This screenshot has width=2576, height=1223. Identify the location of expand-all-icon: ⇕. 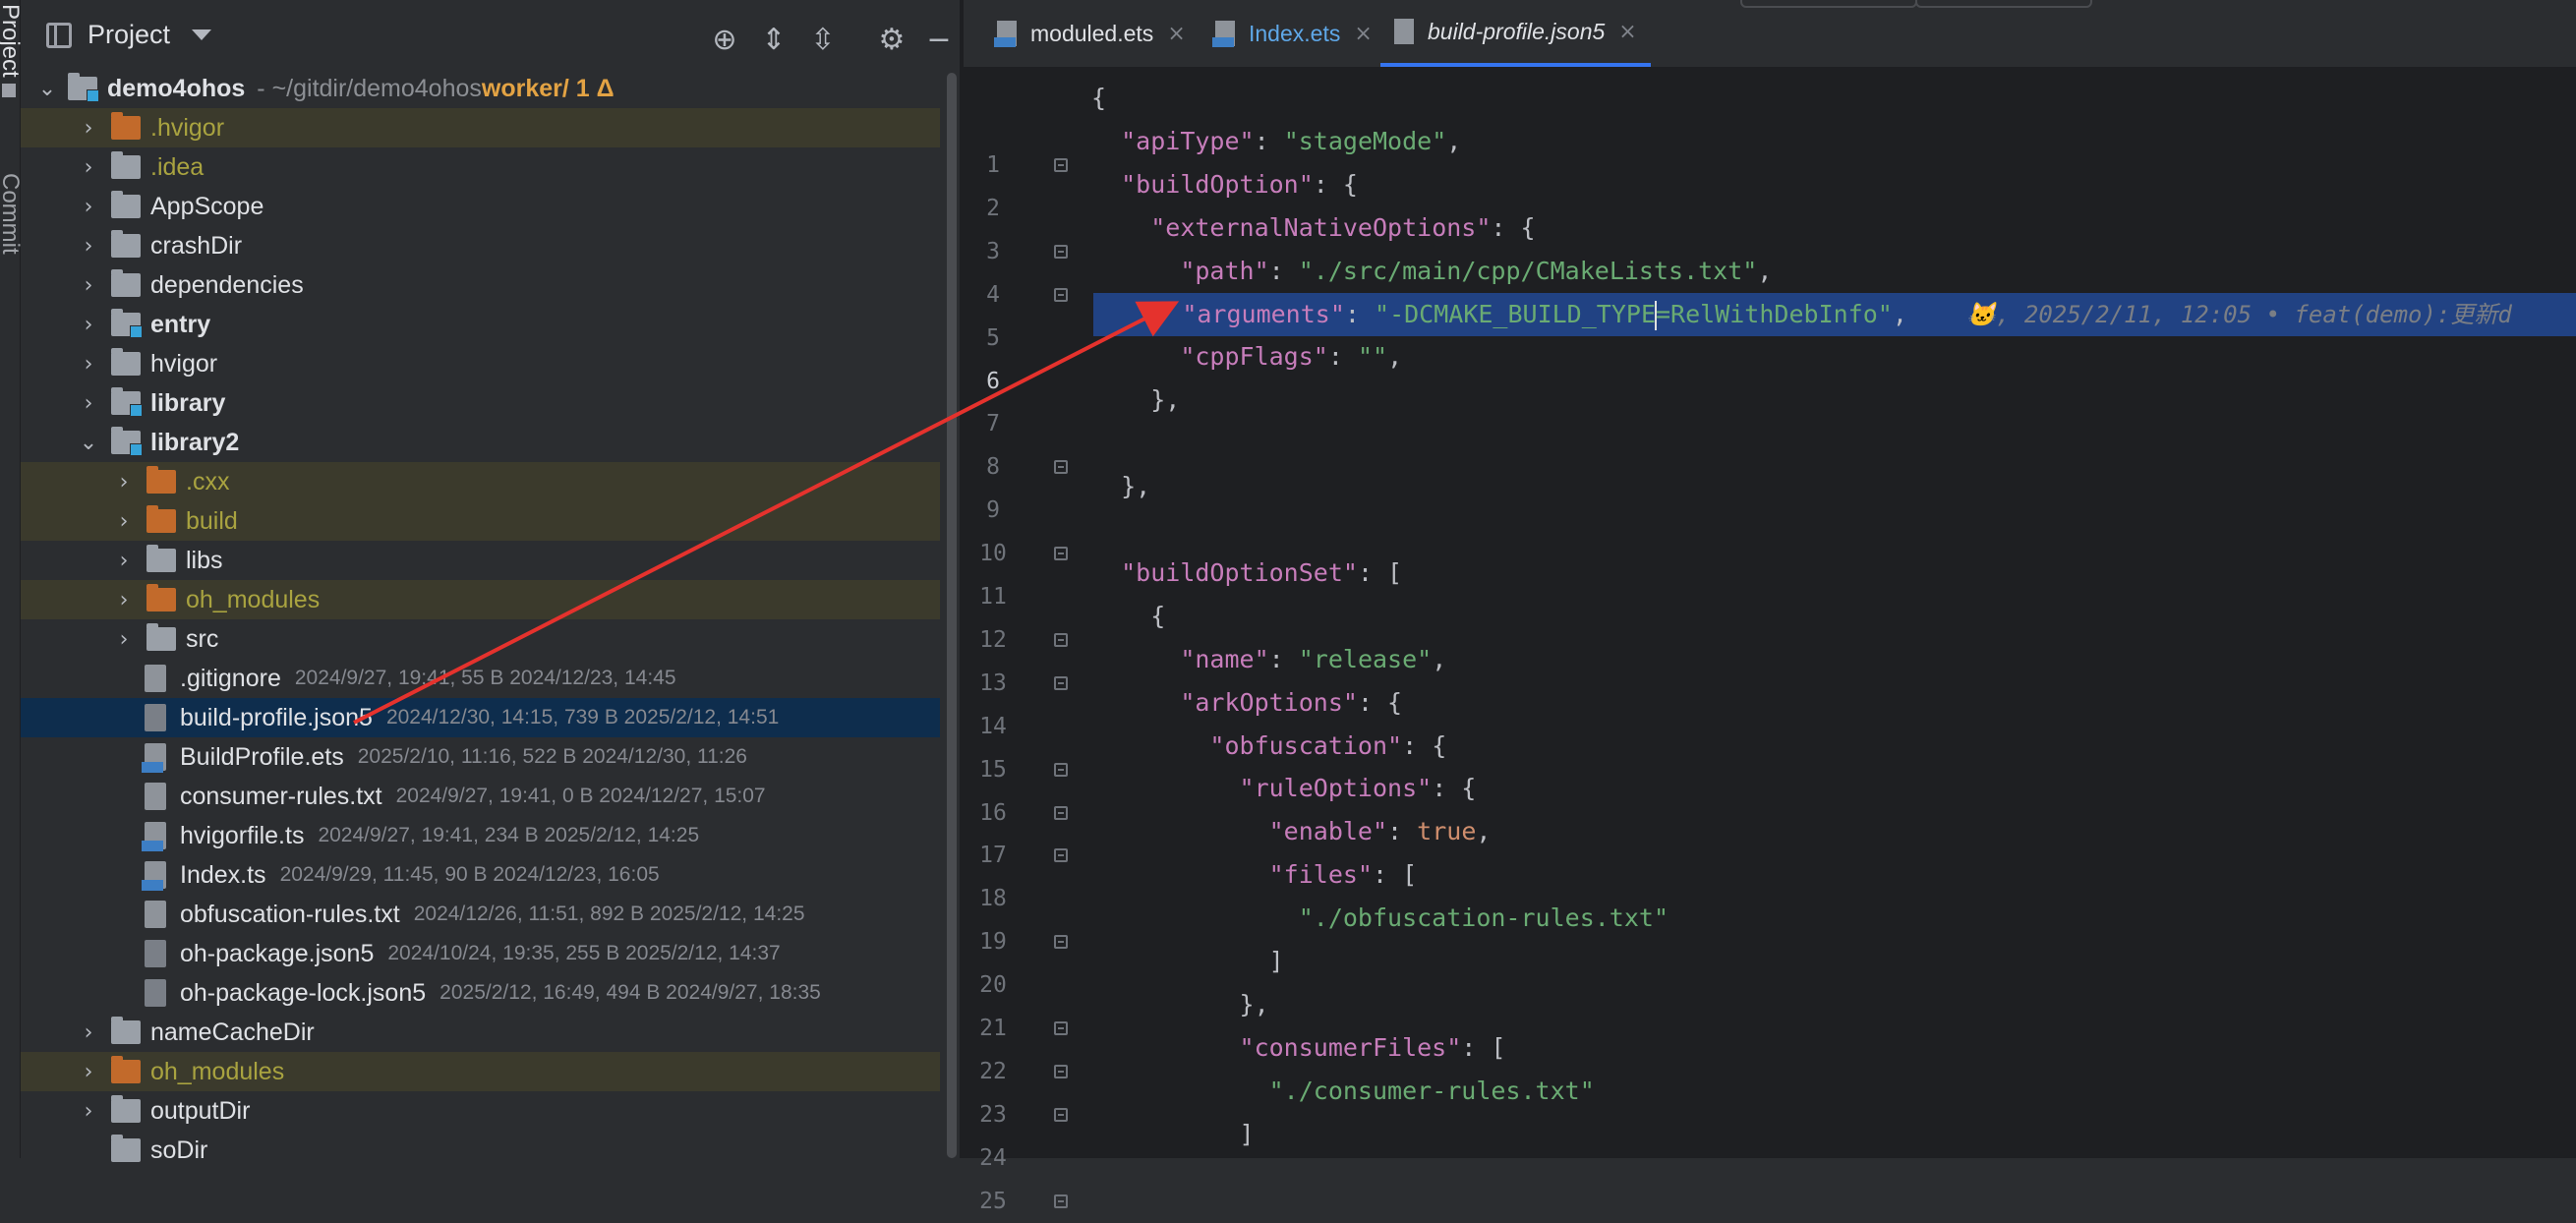
(773, 39).